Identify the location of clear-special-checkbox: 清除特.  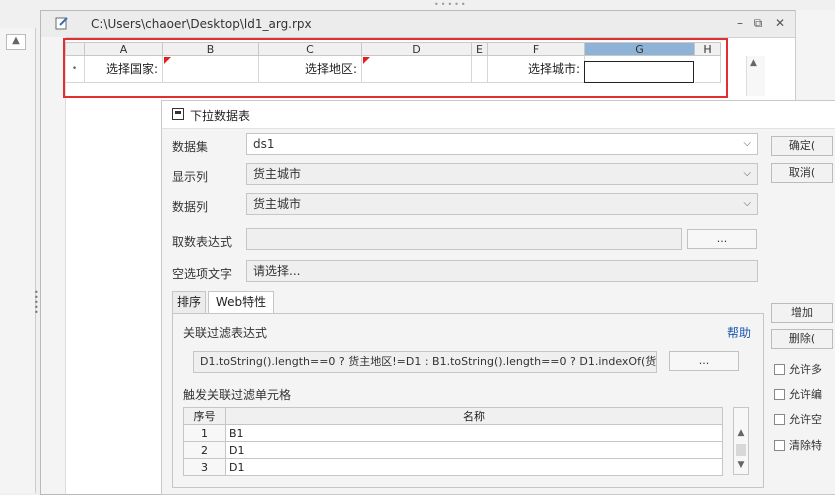
(798, 445).